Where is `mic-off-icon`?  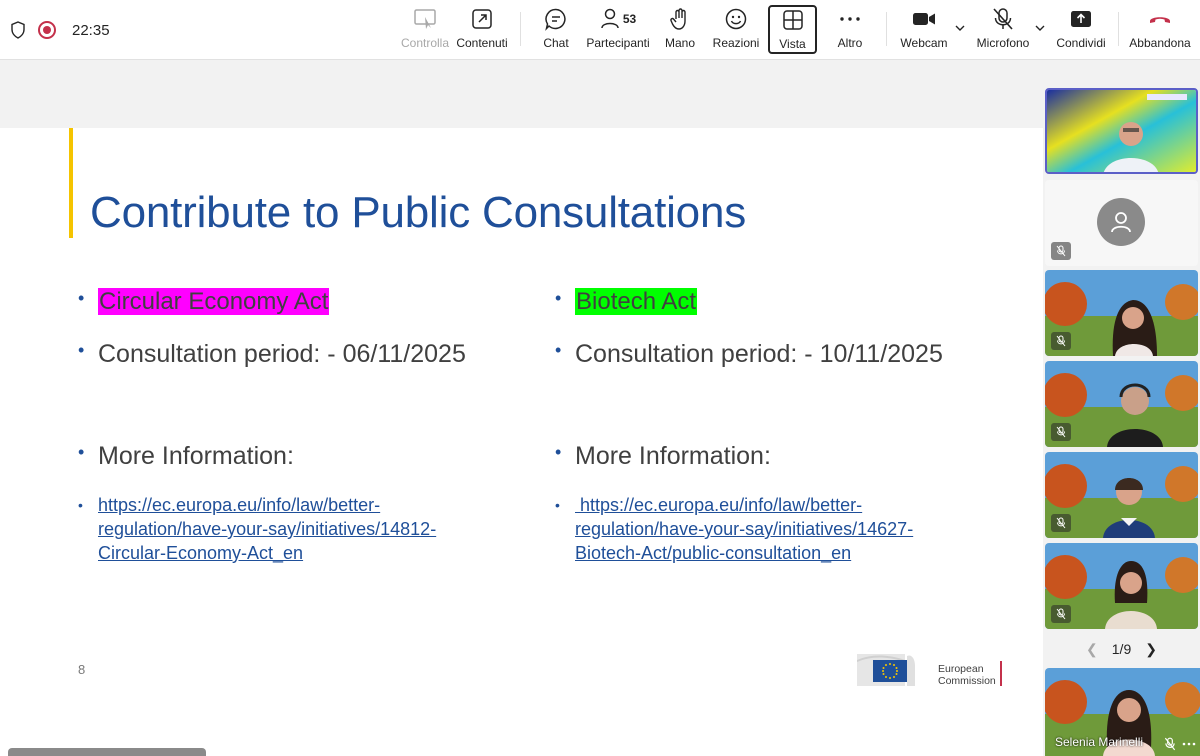 mic-off-icon is located at coordinates (1003, 19).